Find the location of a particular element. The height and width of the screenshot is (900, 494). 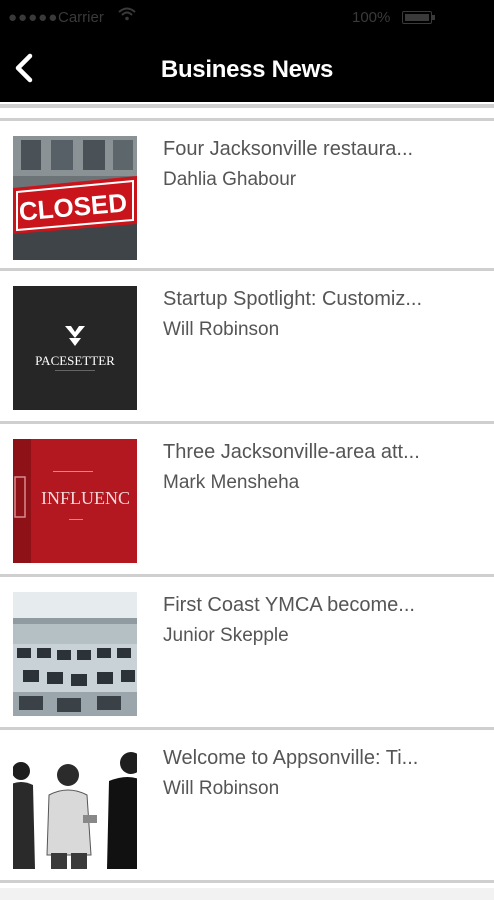

closed-sign-icon: CLOSED is located at coordinates (75, 198).